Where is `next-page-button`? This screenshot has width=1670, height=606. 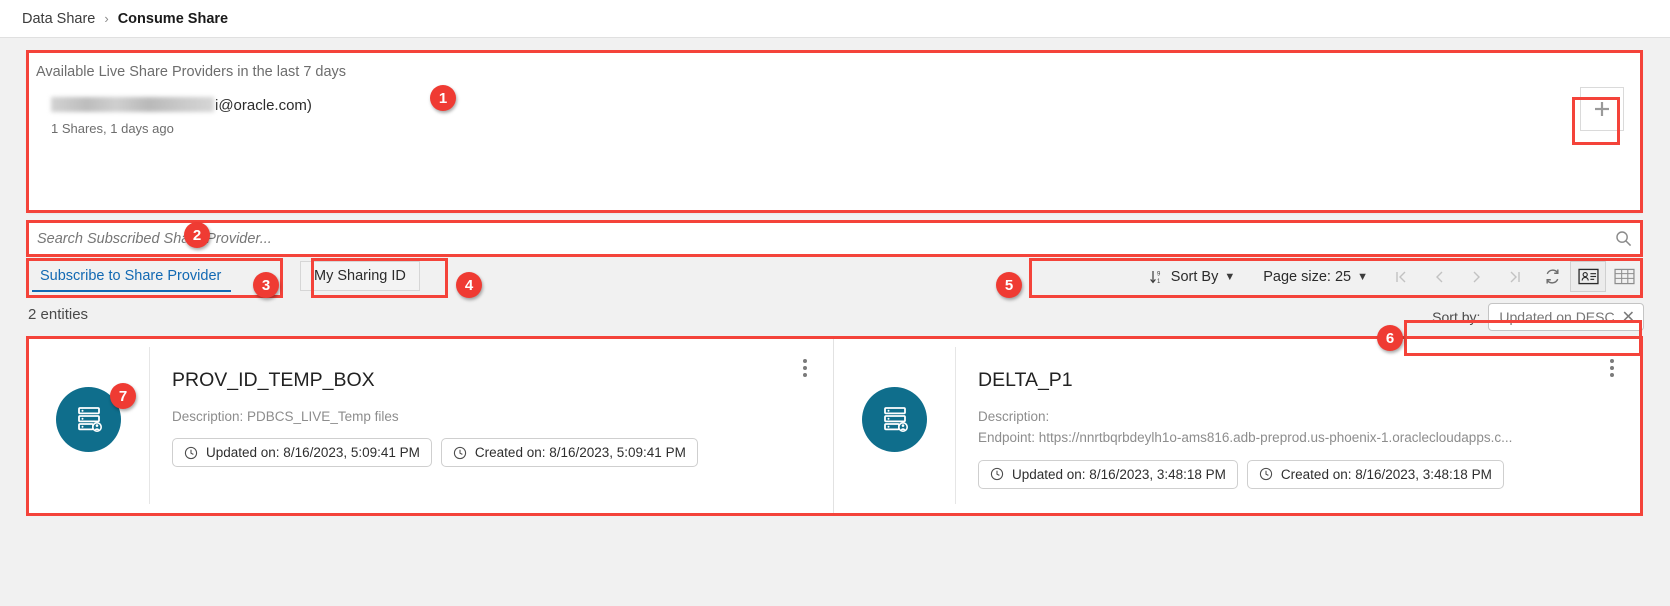
next-page-button is located at coordinates (1477, 276).